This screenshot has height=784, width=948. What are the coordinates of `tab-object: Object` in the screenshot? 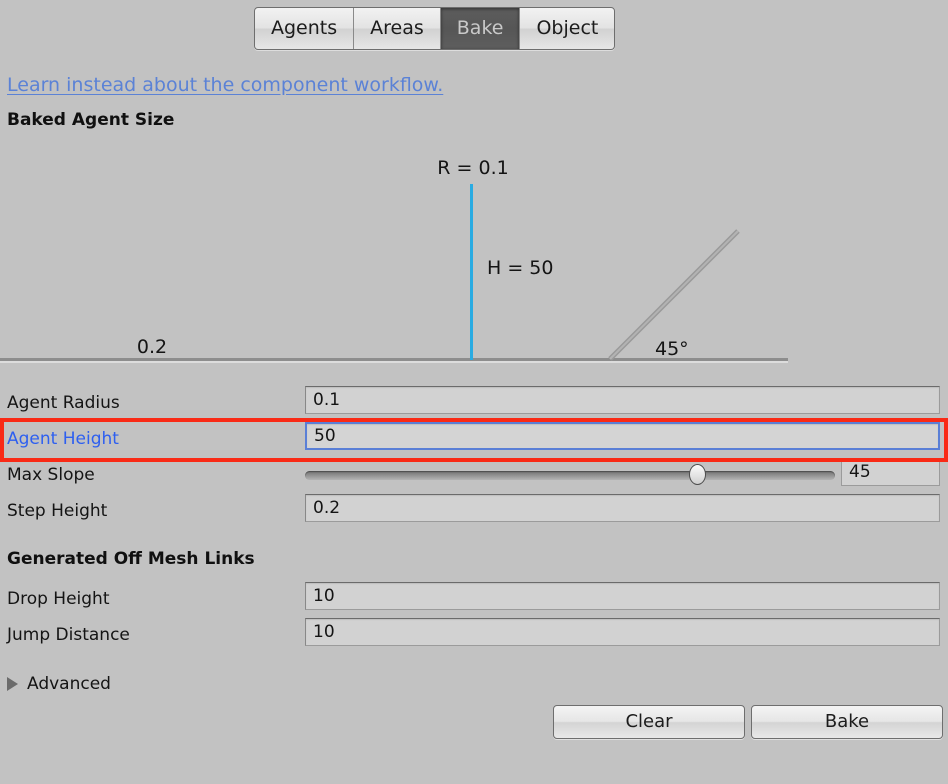 It's located at (567, 28).